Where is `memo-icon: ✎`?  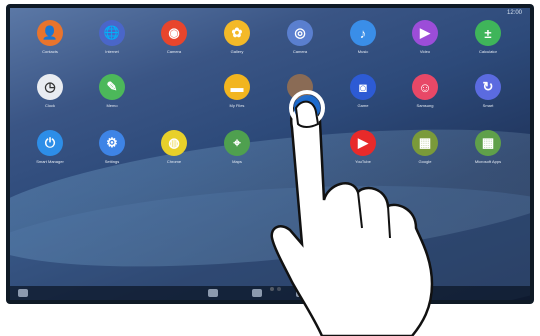
memo-icon: ✎ is located at coordinates (112, 87).